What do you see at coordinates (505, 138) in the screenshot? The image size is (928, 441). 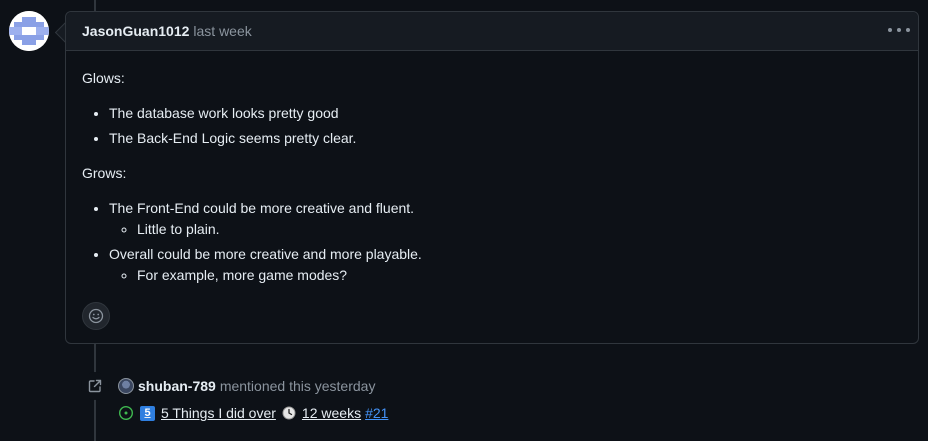 I see `list-item: The Back-End Logic seems pretty clear.` at bounding box center [505, 138].